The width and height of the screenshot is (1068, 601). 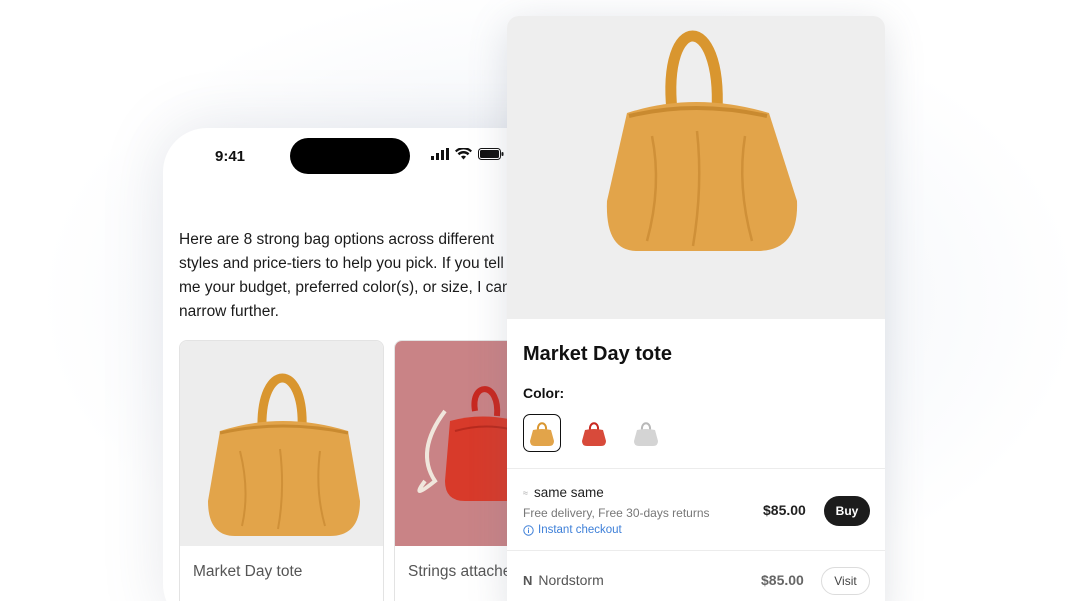 I want to click on yellow-bag-icon, so click(x=542, y=434).